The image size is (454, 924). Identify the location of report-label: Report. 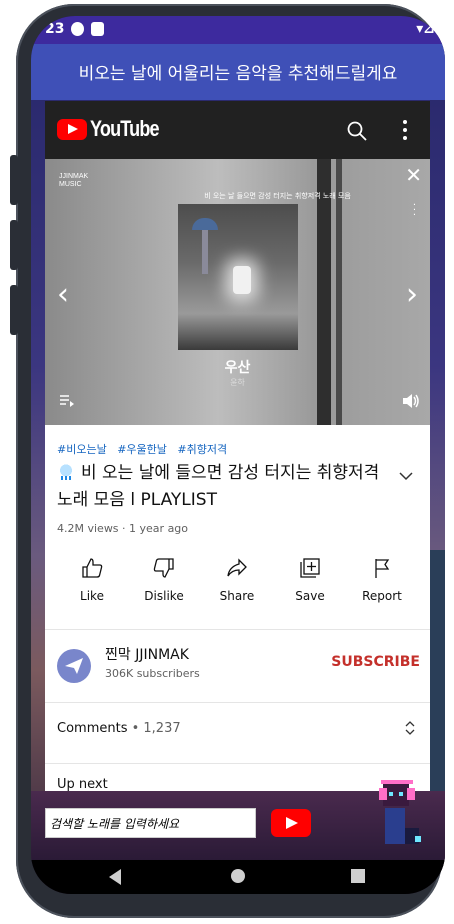
(382, 596).